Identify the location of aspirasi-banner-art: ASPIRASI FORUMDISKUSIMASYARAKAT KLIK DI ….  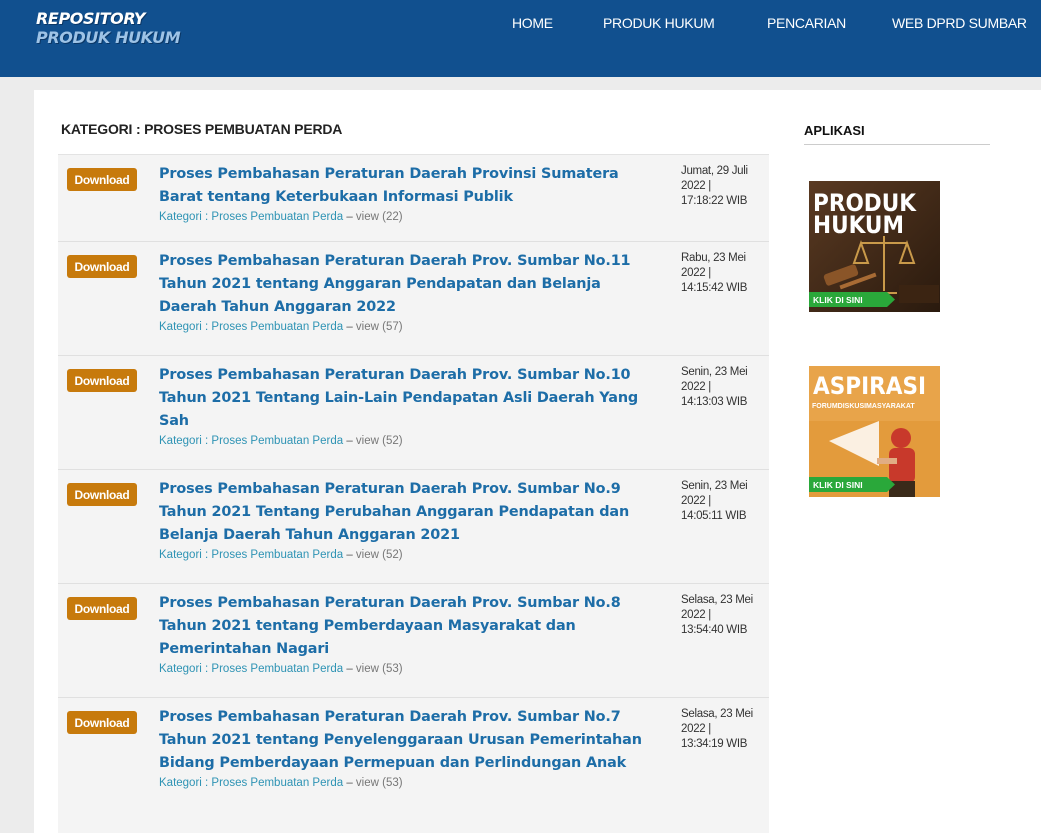
(874, 431).